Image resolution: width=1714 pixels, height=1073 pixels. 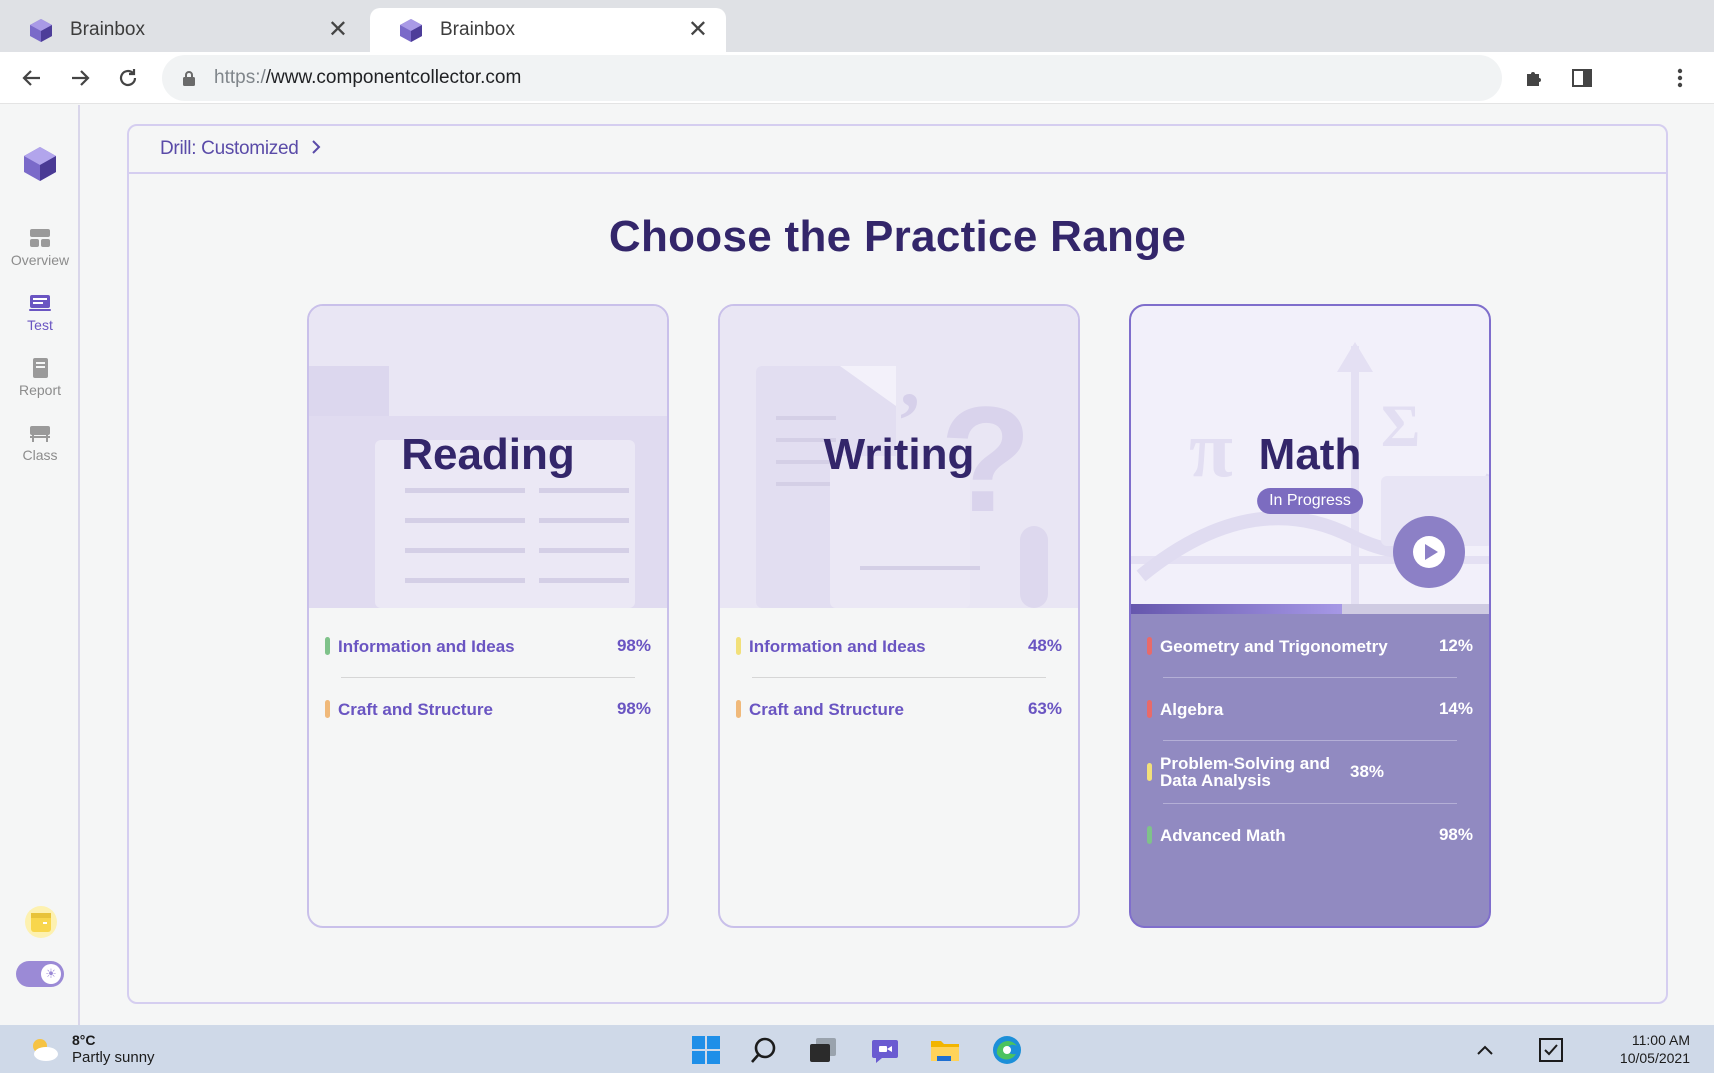 I want to click on topic-name: Problem-Solving and Data Analysis, so click(x=1245, y=772).